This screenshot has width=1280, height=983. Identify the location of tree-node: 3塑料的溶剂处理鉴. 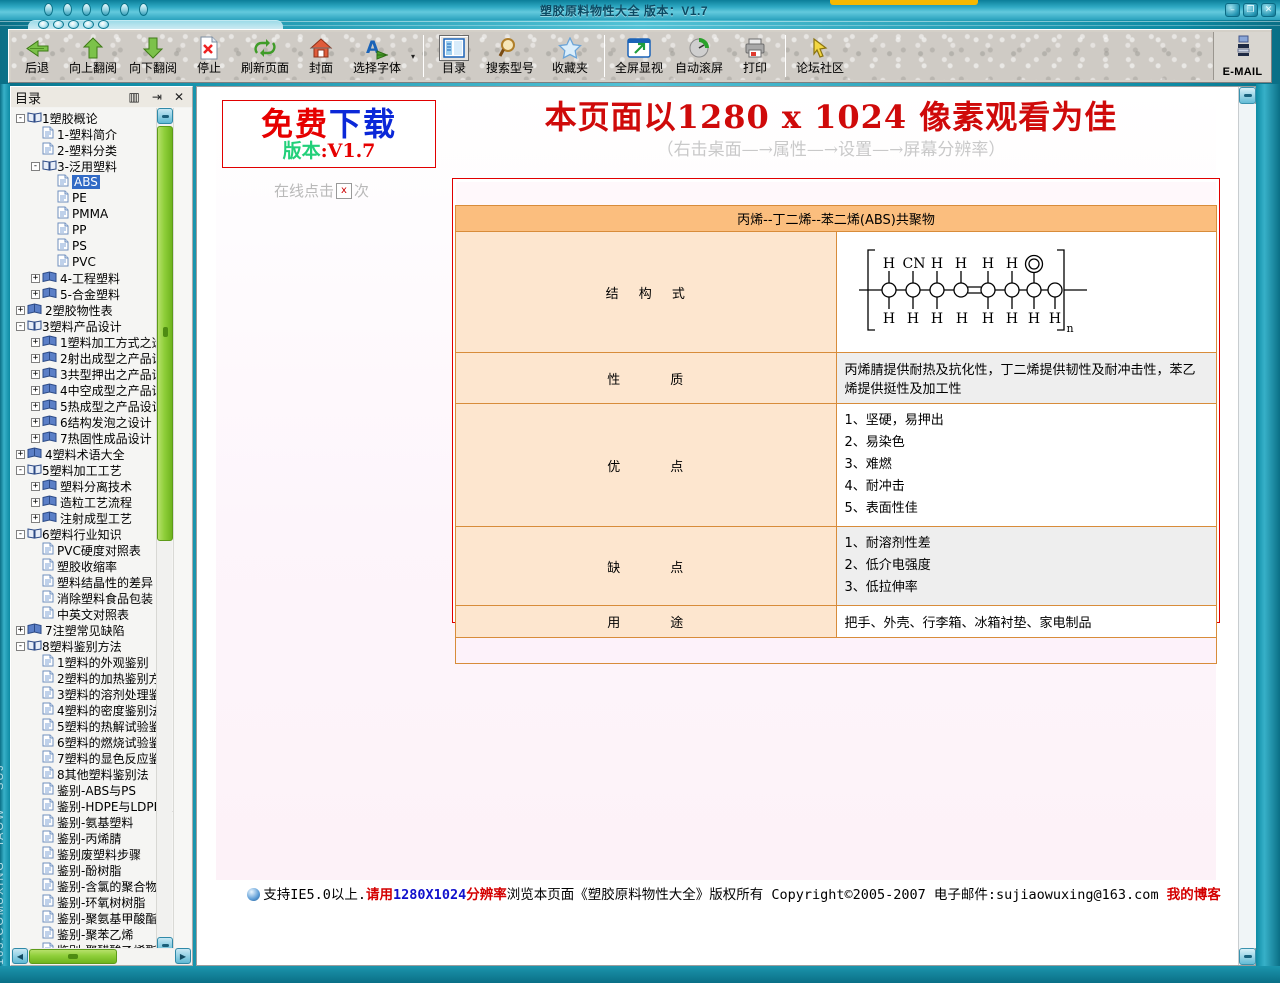
(93, 694).